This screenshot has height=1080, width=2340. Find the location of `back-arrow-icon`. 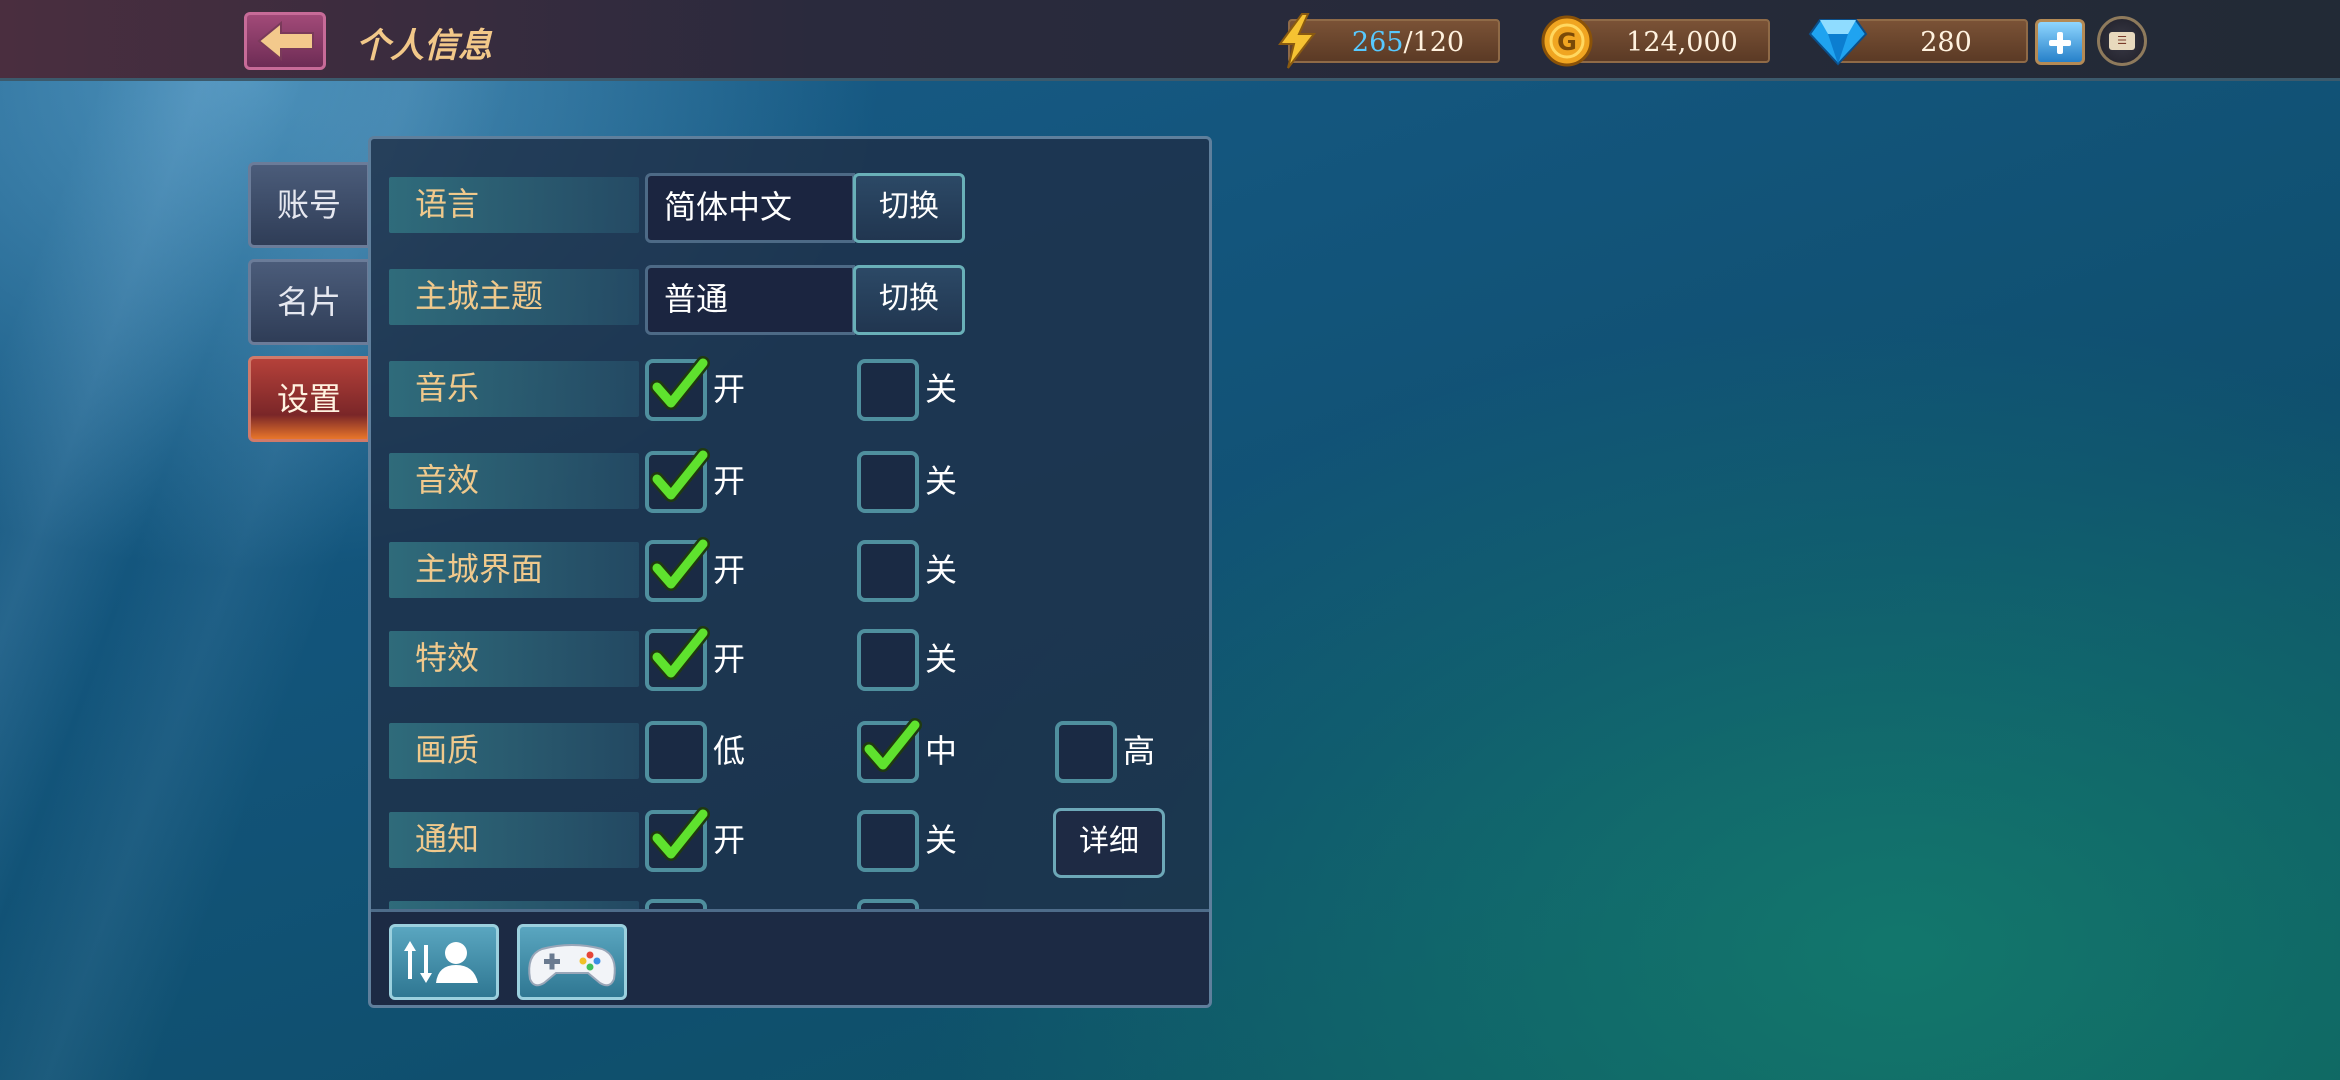

back-arrow-icon is located at coordinates (285, 41).